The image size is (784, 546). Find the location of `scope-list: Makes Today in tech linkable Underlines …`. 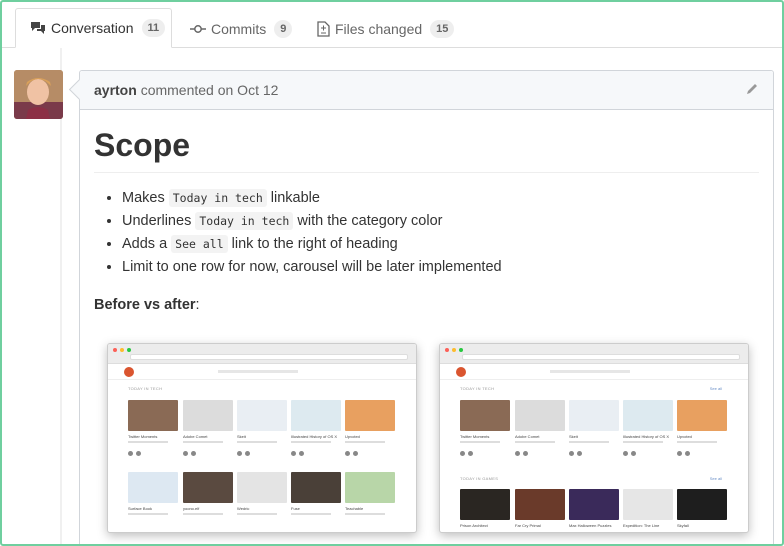

scope-list: Makes Today in tech linkable Underlines … is located at coordinates (426, 233).